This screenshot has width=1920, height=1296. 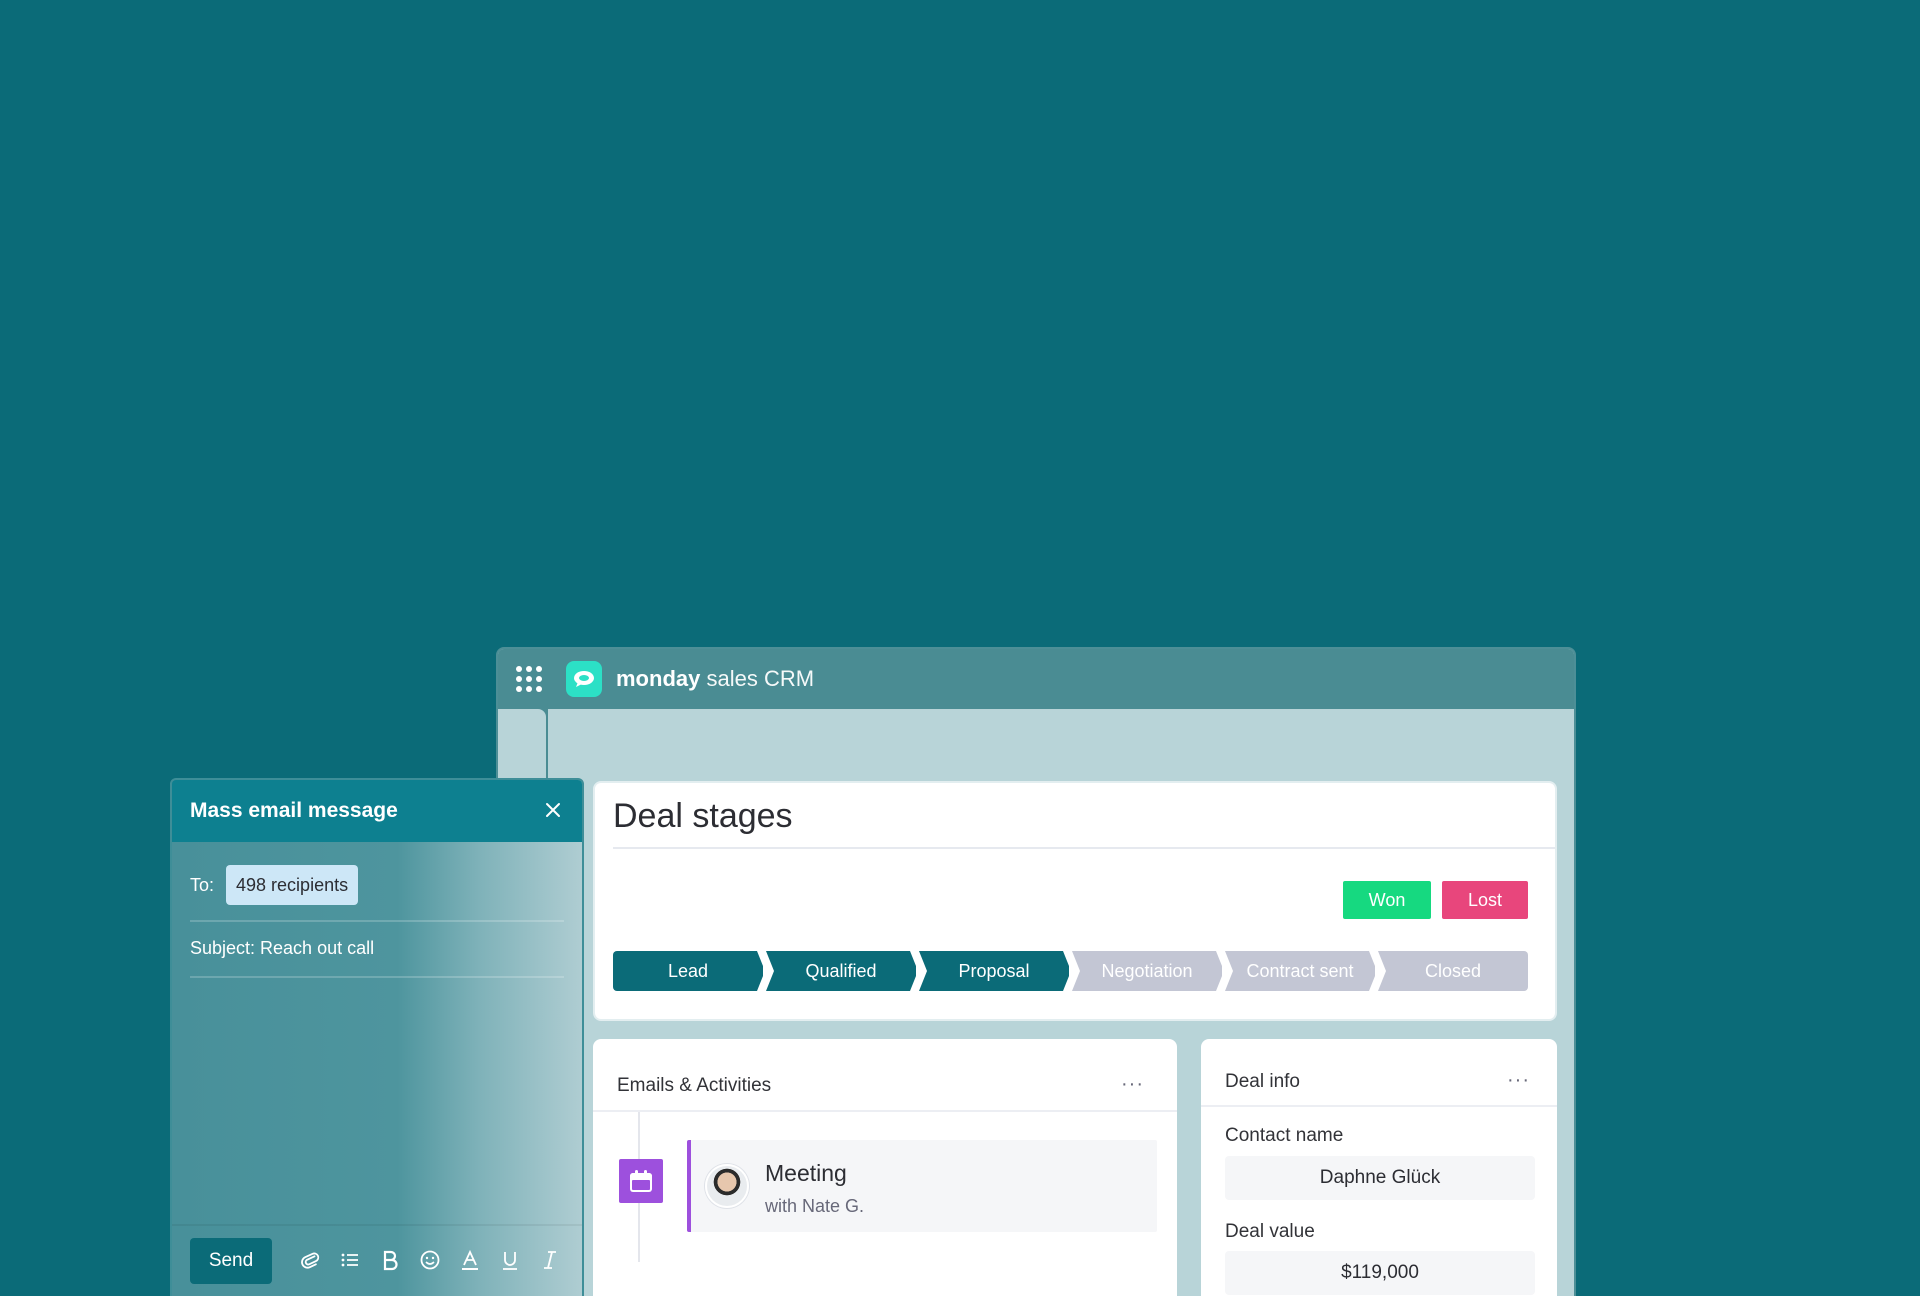 I want to click on lost-button: Lost, so click(x=1485, y=900).